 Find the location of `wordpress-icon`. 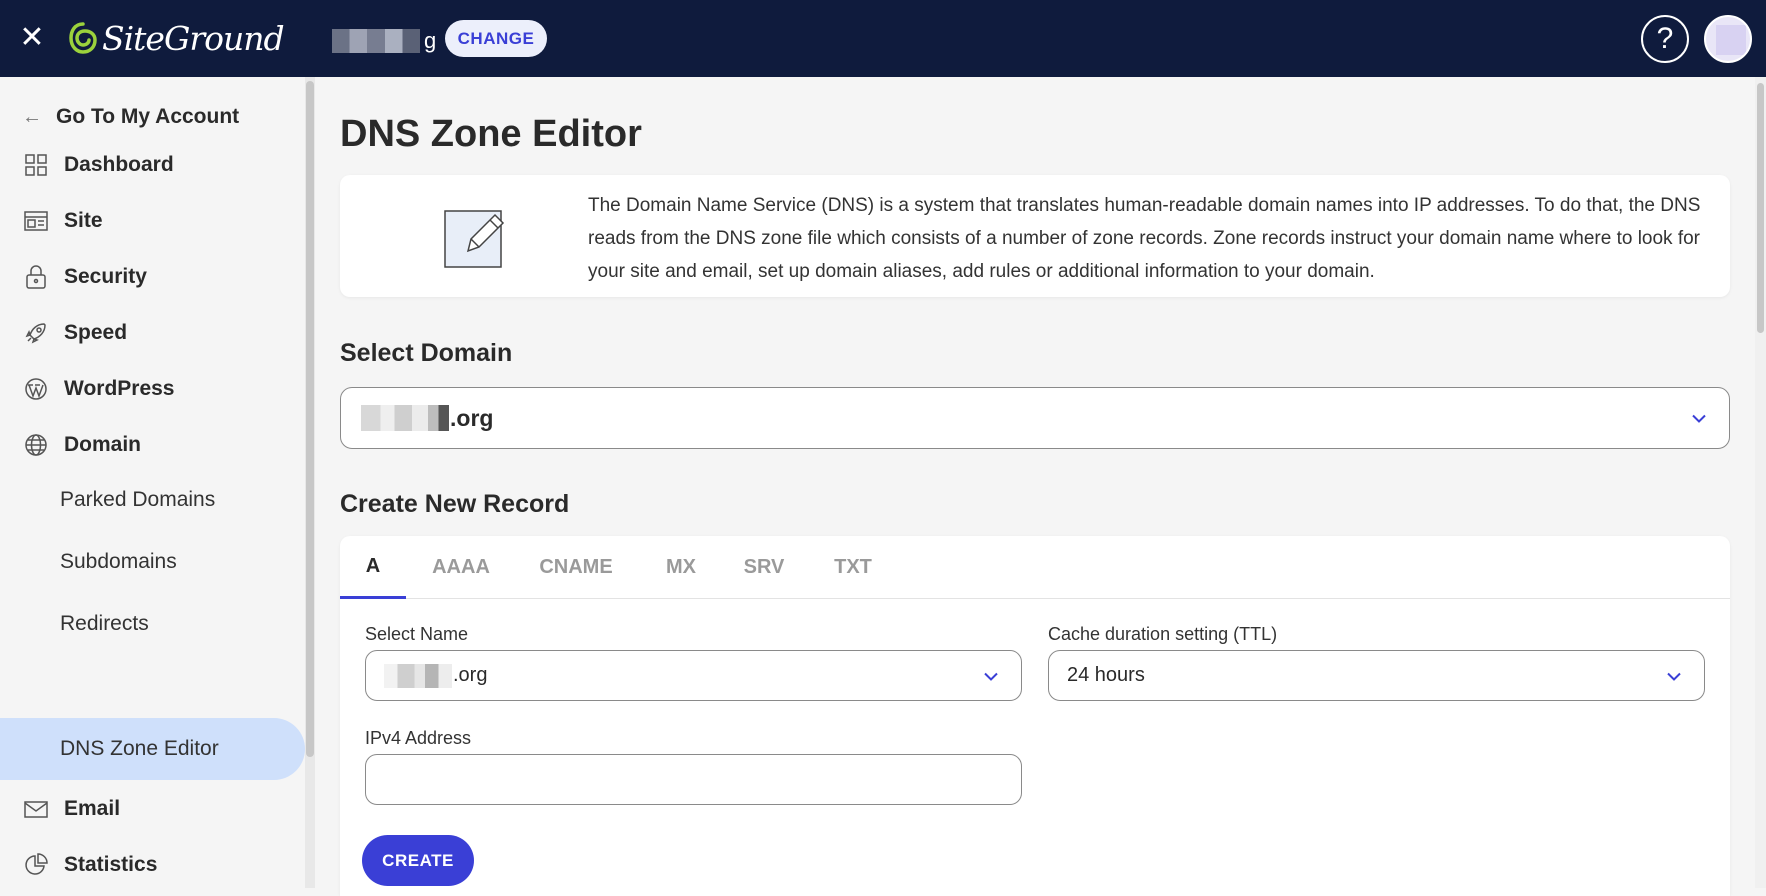

wordpress-icon is located at coordinates (36, 389).